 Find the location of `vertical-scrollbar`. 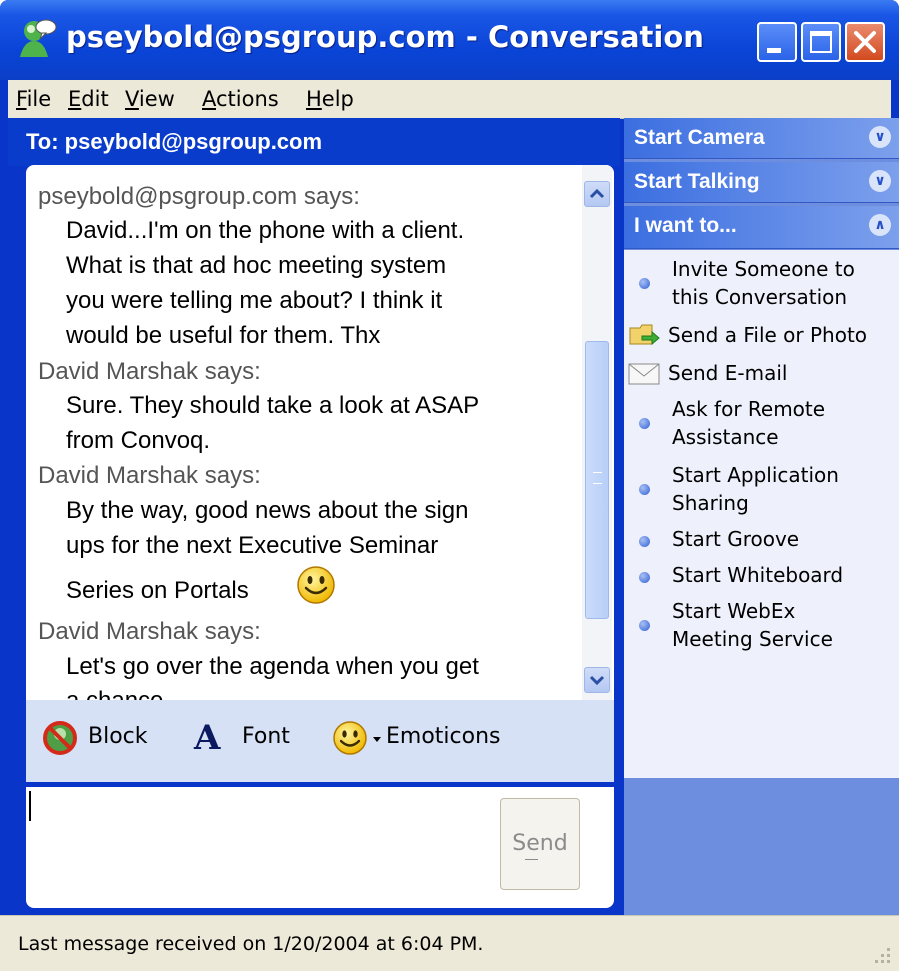

vertical-scrollbar is located at coordinates (597, 432).